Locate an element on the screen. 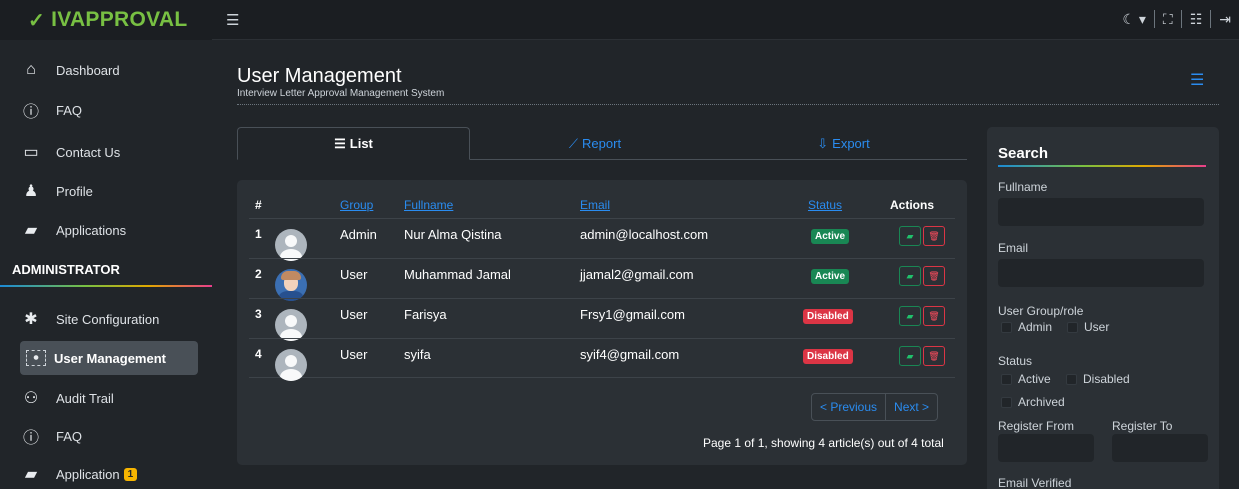  sidebar-item-label: User Management is located at coordinates (110, 358).